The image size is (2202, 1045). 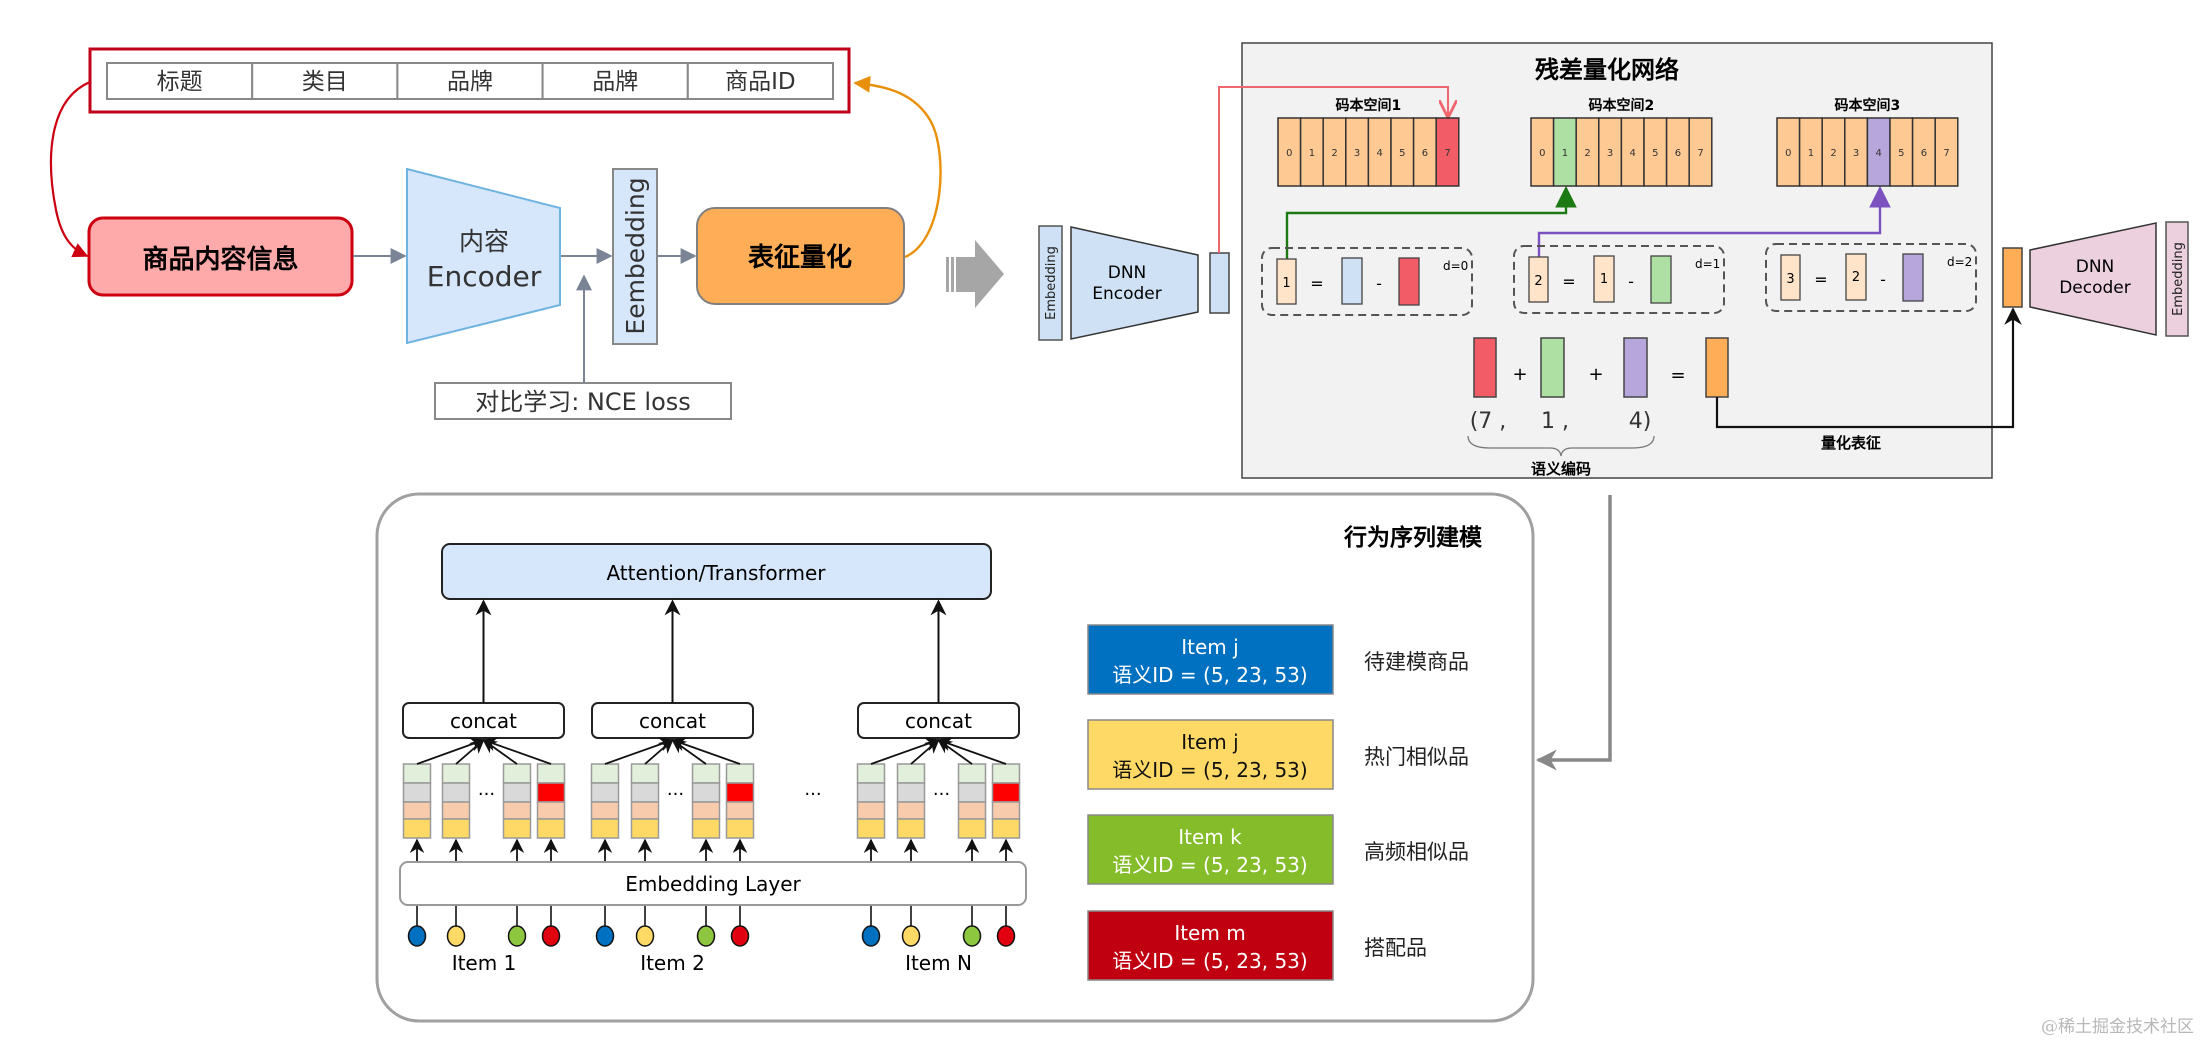 I want to click on residual-vector-label: 1, so click(x=1286, y=283).